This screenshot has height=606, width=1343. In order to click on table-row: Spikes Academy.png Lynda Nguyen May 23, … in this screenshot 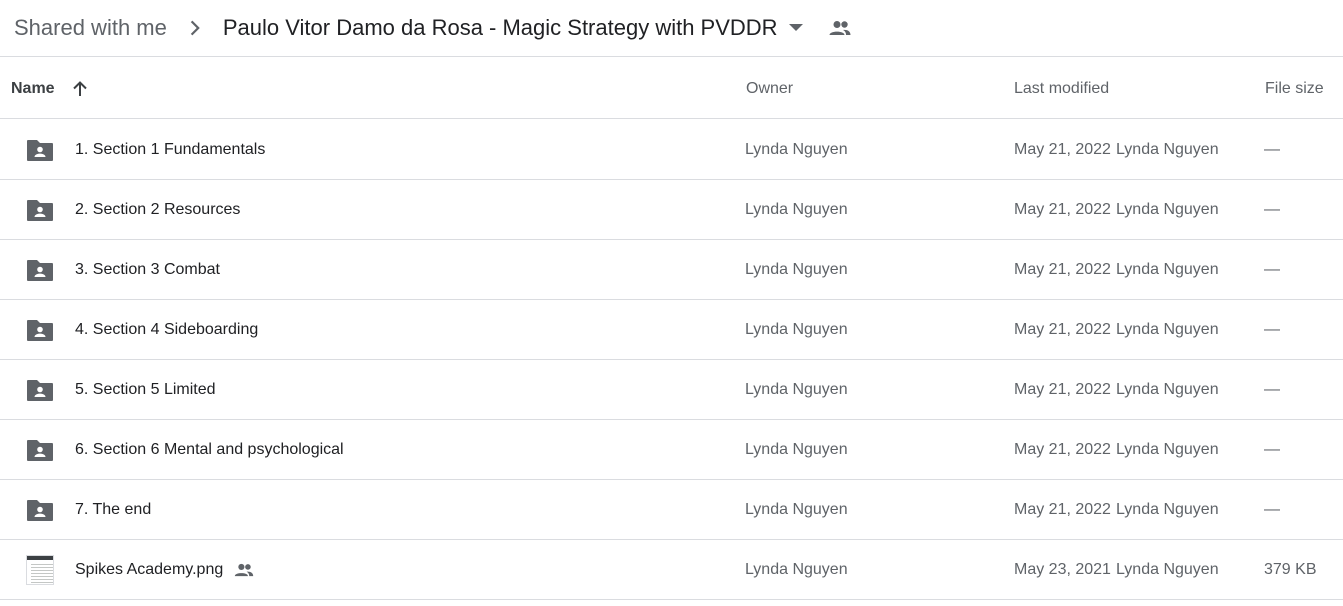, I will do `click(671, 570)`.